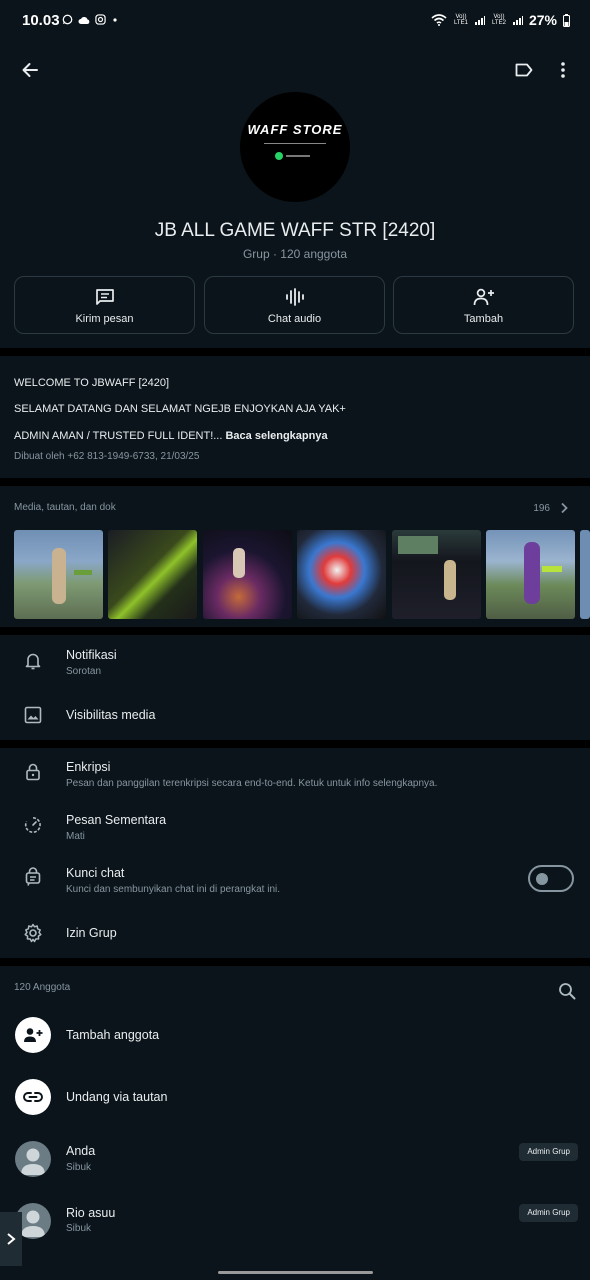 The height and width of the screenshot is (1280, 590). What do you see at coordinates (90, 1213) in the screenshot?
I see `member-name: Rio asuu` at bounding box center [90, 1213].